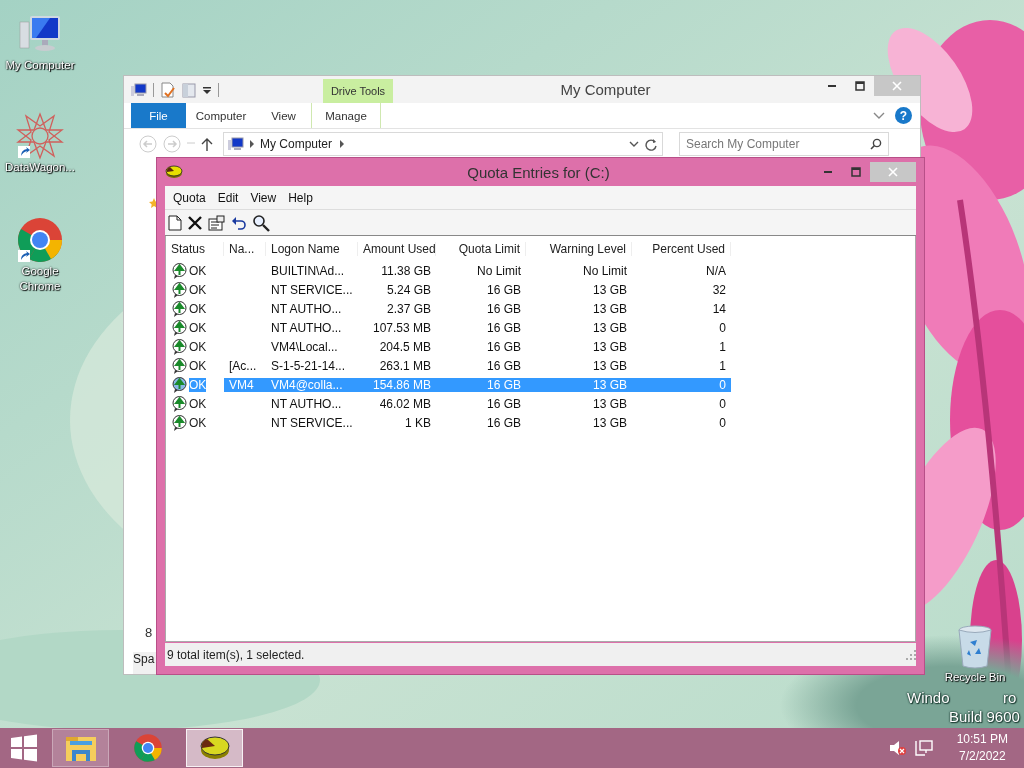  I want to click on column-header: Amount Used, so click(397, 249).